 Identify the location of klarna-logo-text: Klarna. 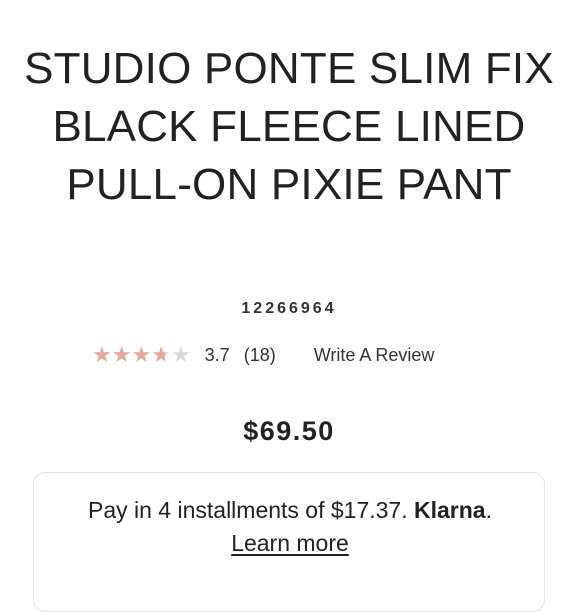
(450, 510).